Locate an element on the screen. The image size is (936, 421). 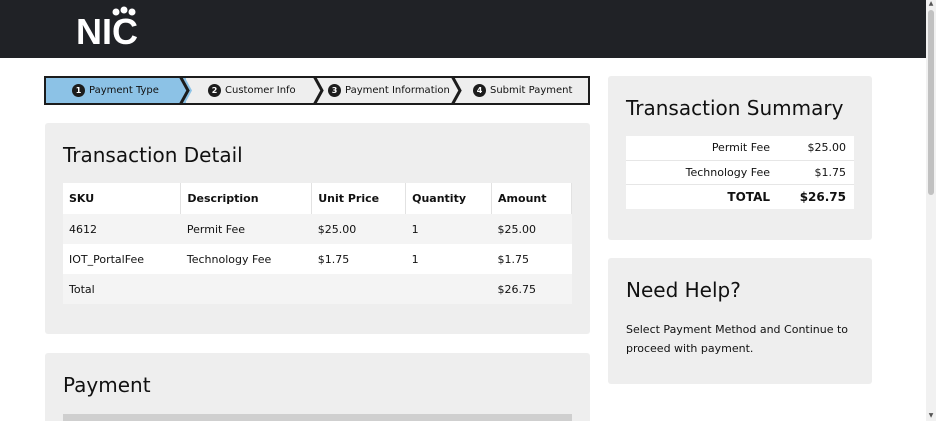
step-submit-payment: 4 Submit Payment is located at coordinates (522, 90).